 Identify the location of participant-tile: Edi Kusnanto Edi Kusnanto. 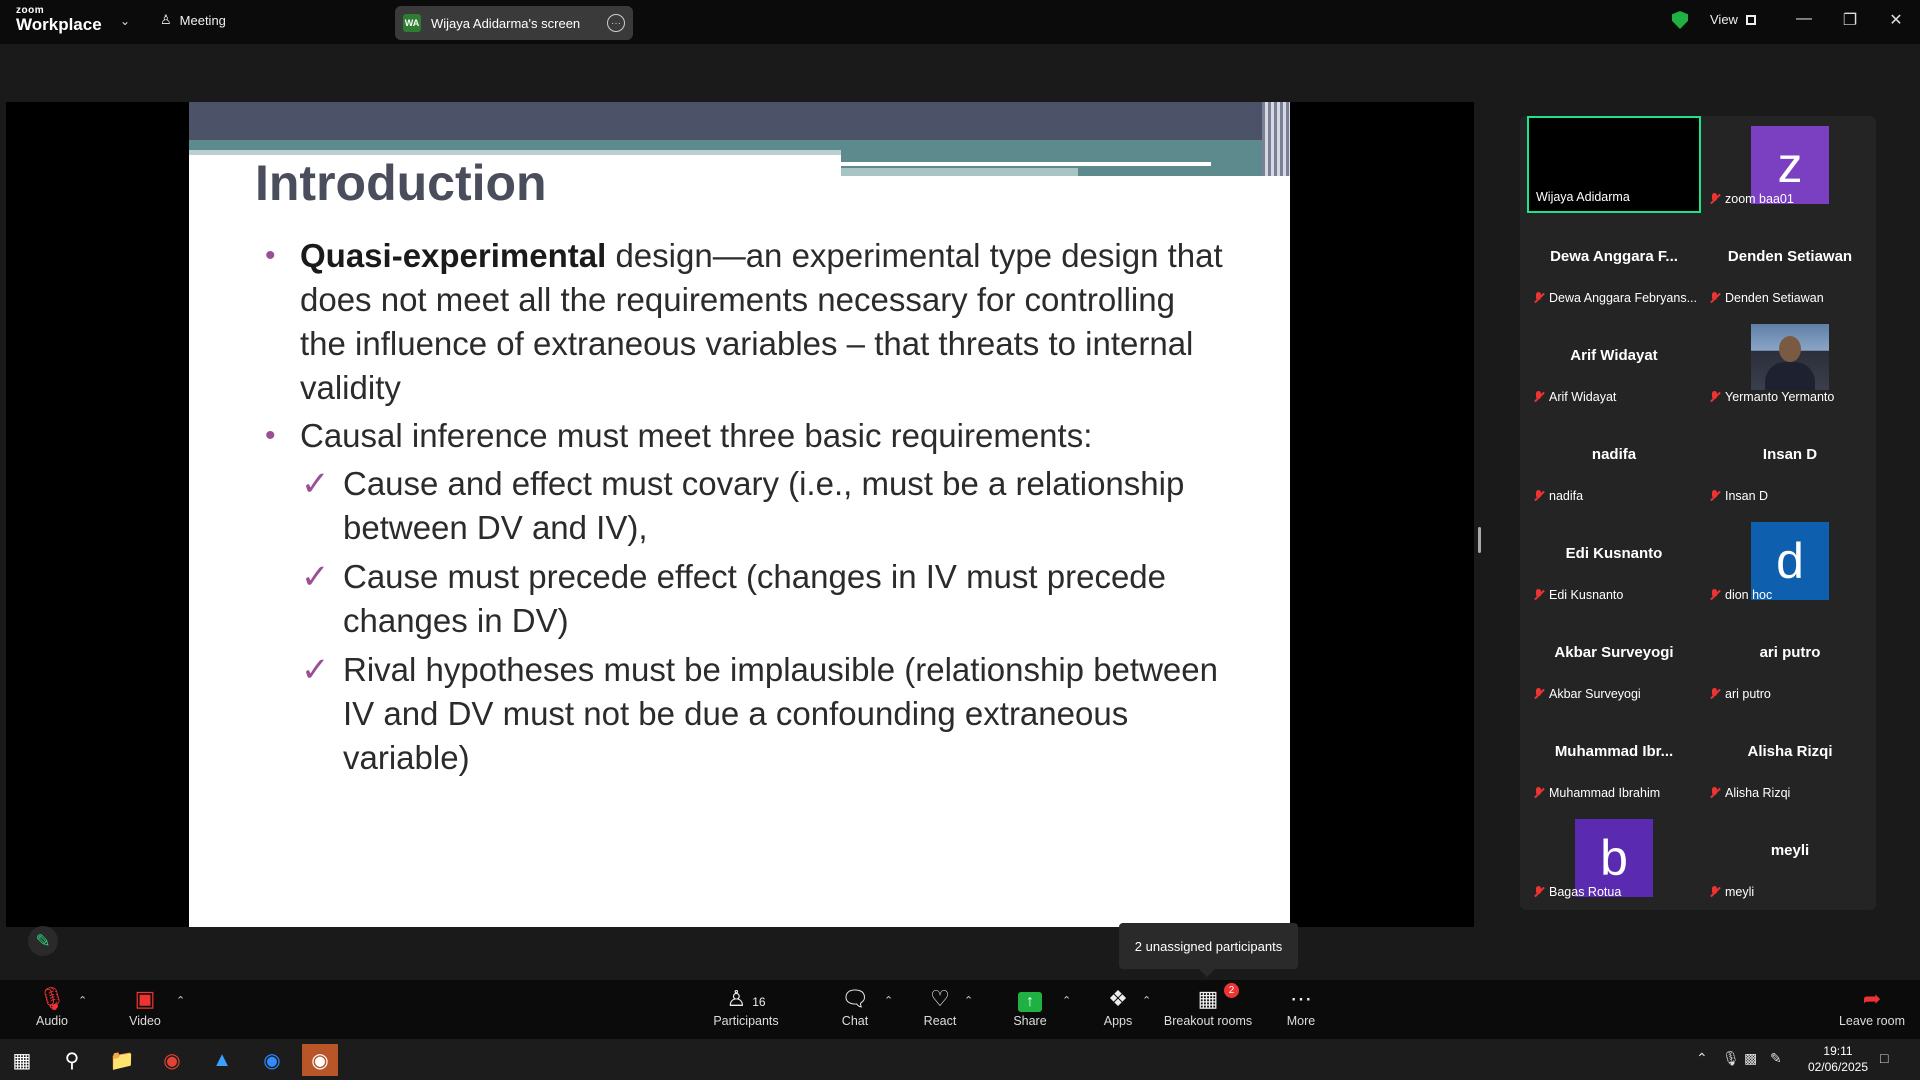
(1614, 560).